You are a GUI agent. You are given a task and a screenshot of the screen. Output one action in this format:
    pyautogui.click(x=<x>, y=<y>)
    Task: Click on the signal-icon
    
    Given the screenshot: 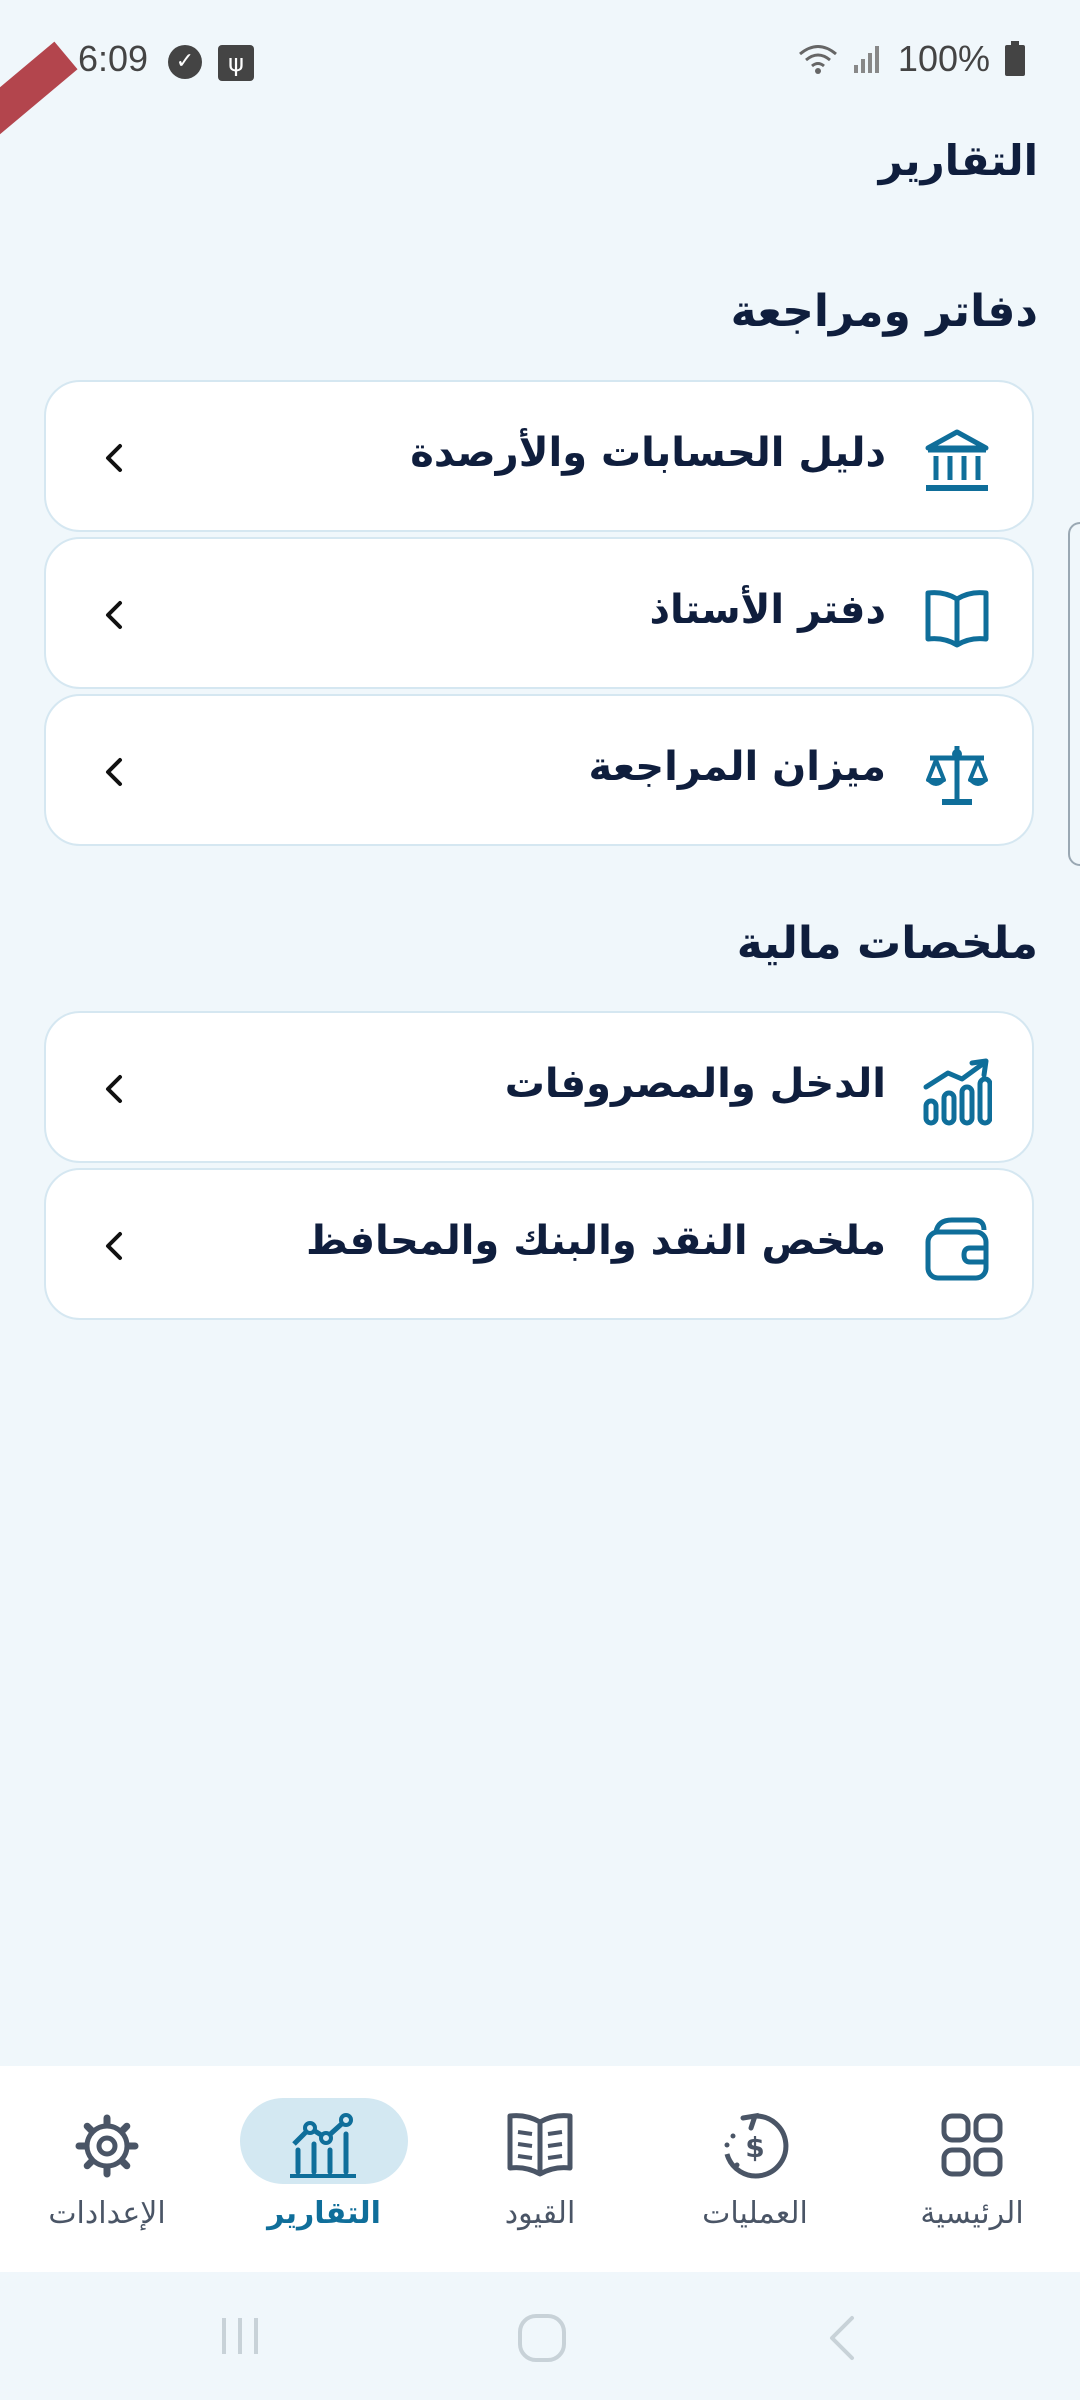 What is the action you would take?
    pyautogui.click(x=866, y=59)
    